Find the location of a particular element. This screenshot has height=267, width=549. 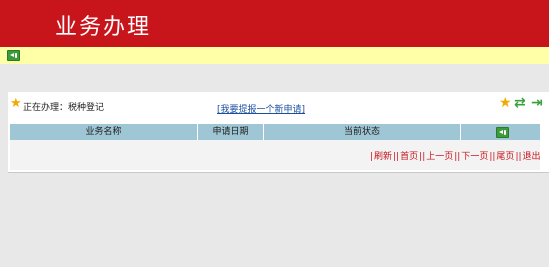

pager-prev-link: 上一页 is located at coordinates (439, 157).